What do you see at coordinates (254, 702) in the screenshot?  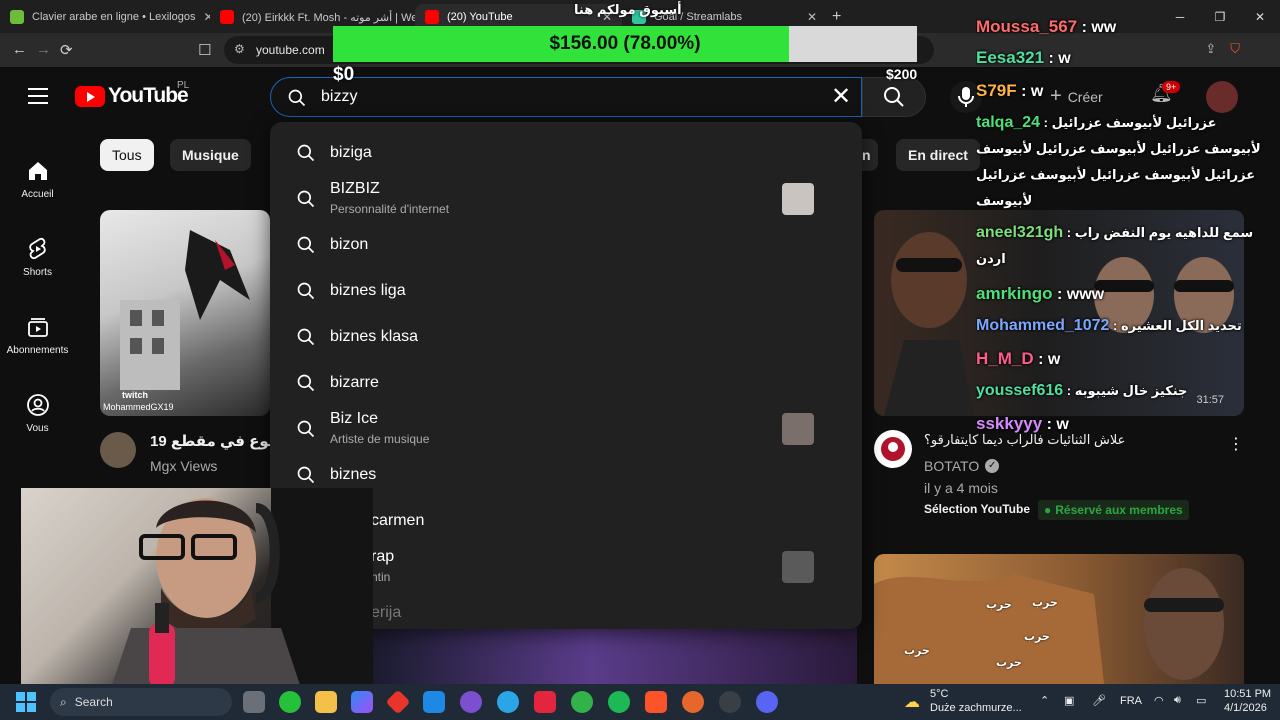 I see `task-view-icon` at bounding box center [254, 702].